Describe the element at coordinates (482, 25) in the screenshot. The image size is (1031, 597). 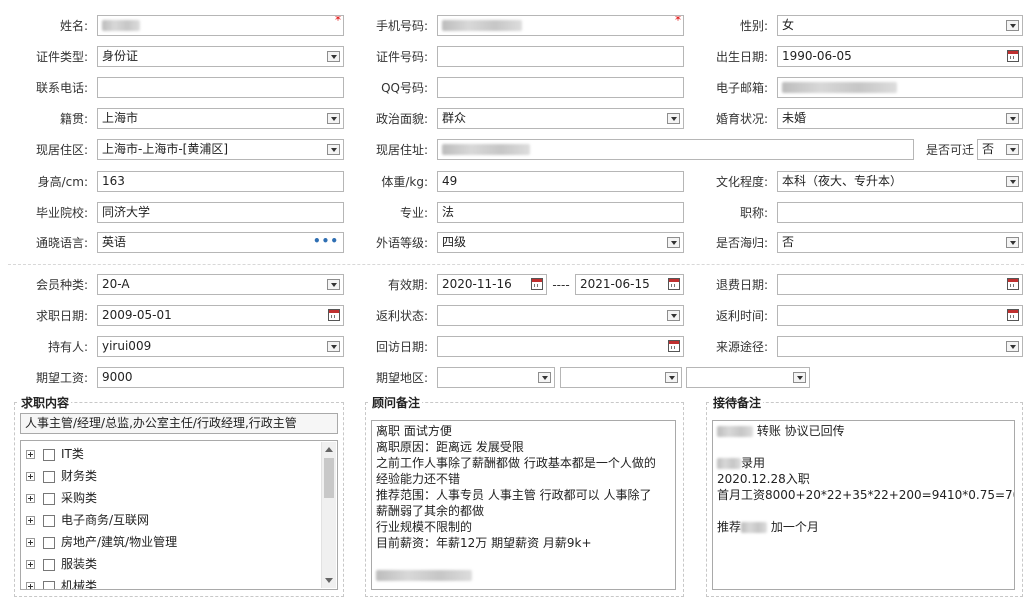
I see `redacted-phone` at that location.